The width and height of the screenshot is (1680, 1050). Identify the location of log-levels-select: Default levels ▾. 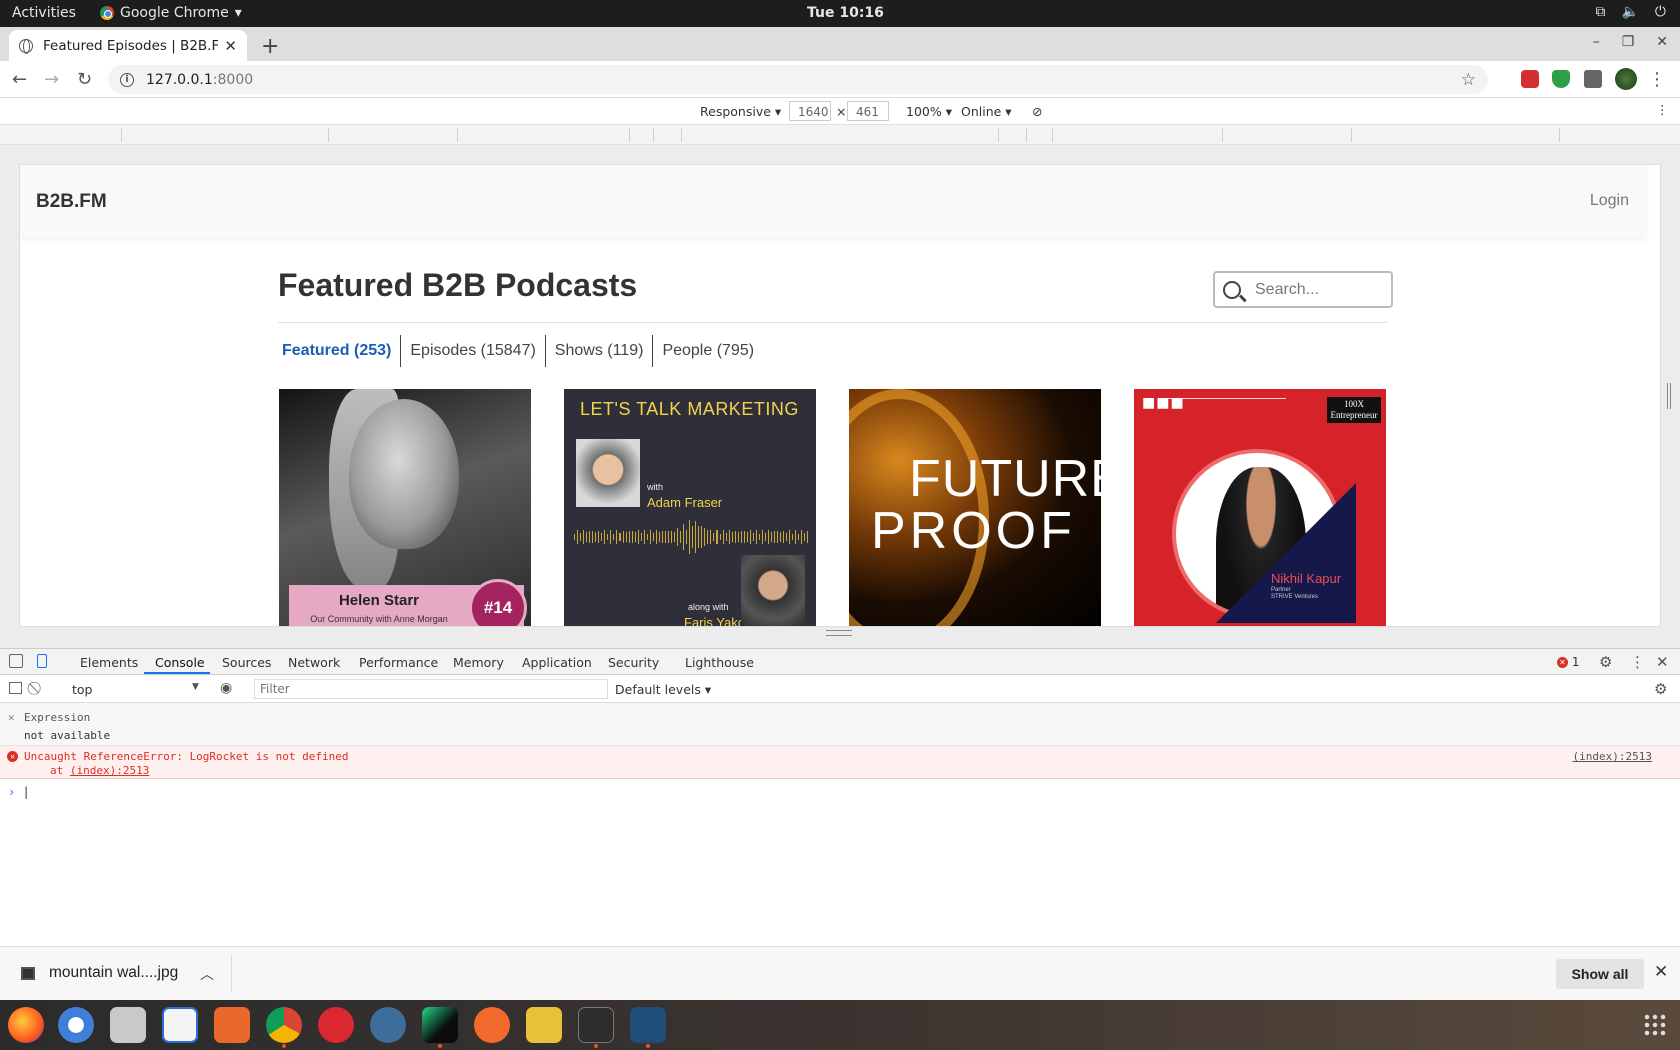
(663, 689).